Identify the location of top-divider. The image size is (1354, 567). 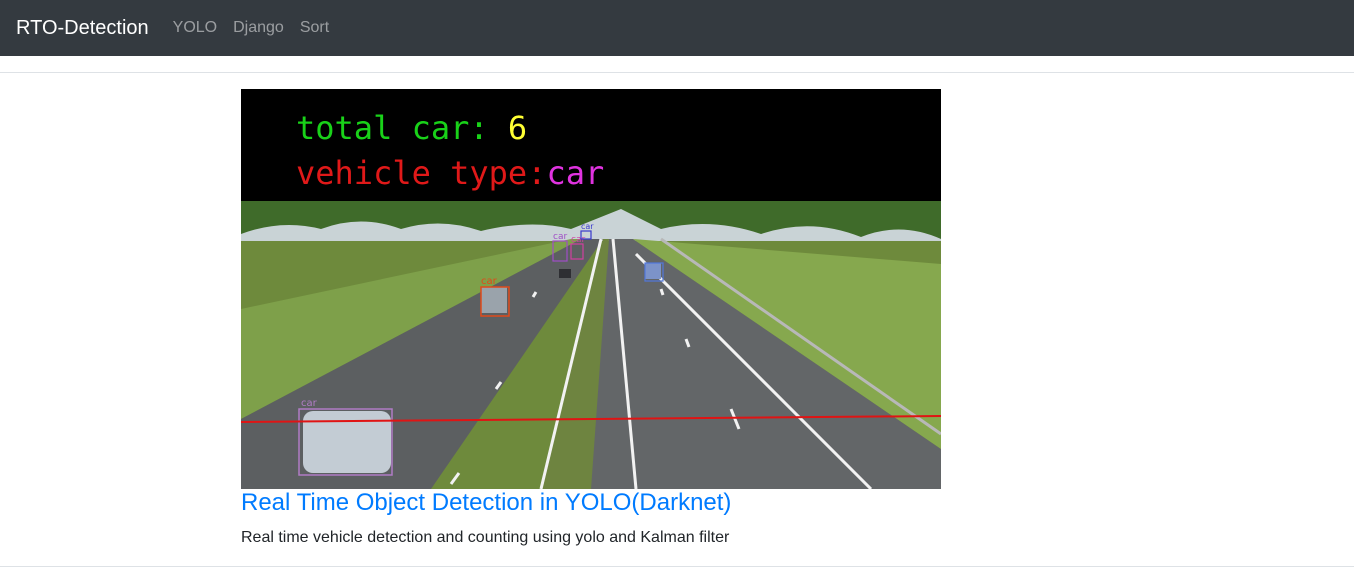
(677, 72).